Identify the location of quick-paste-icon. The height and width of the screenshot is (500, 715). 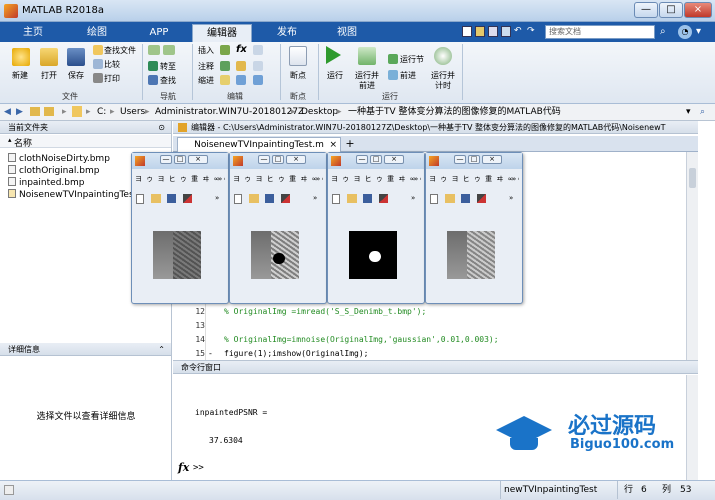
(506, 31).